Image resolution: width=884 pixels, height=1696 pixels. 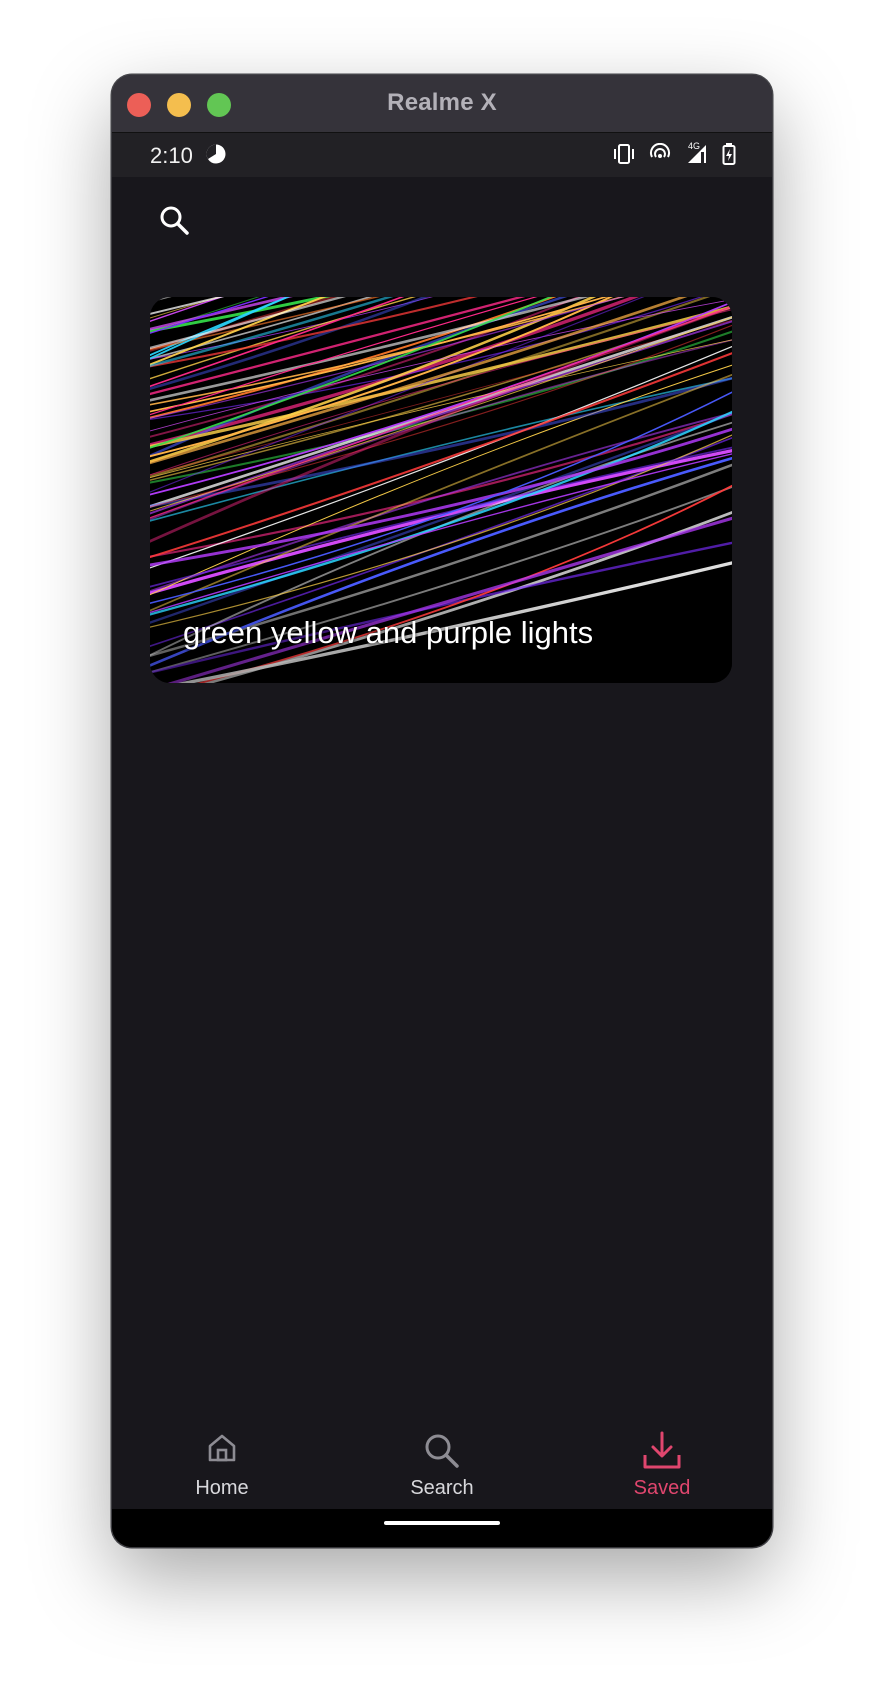 What do you see at coordinates (442, 155) in the screenshot?
I see `status-bar: 2:10 4G` at bounding box center [442, 155].